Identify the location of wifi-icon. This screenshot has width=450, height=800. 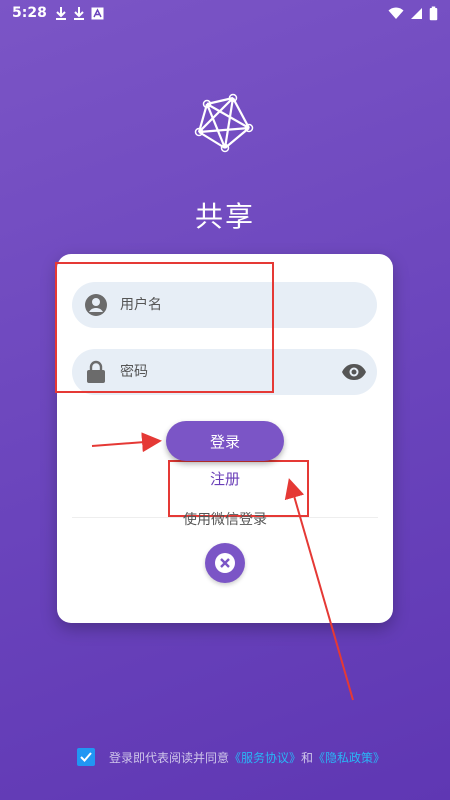
(396, 13).